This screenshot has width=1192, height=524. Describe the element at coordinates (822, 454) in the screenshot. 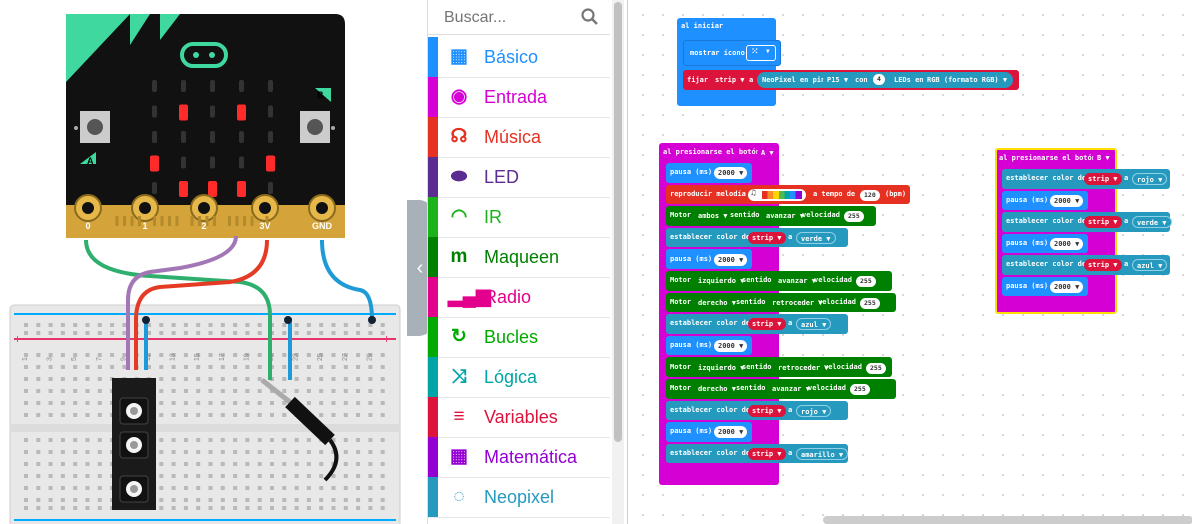

I see `color-dropdown: amarillo ▼` at that location.